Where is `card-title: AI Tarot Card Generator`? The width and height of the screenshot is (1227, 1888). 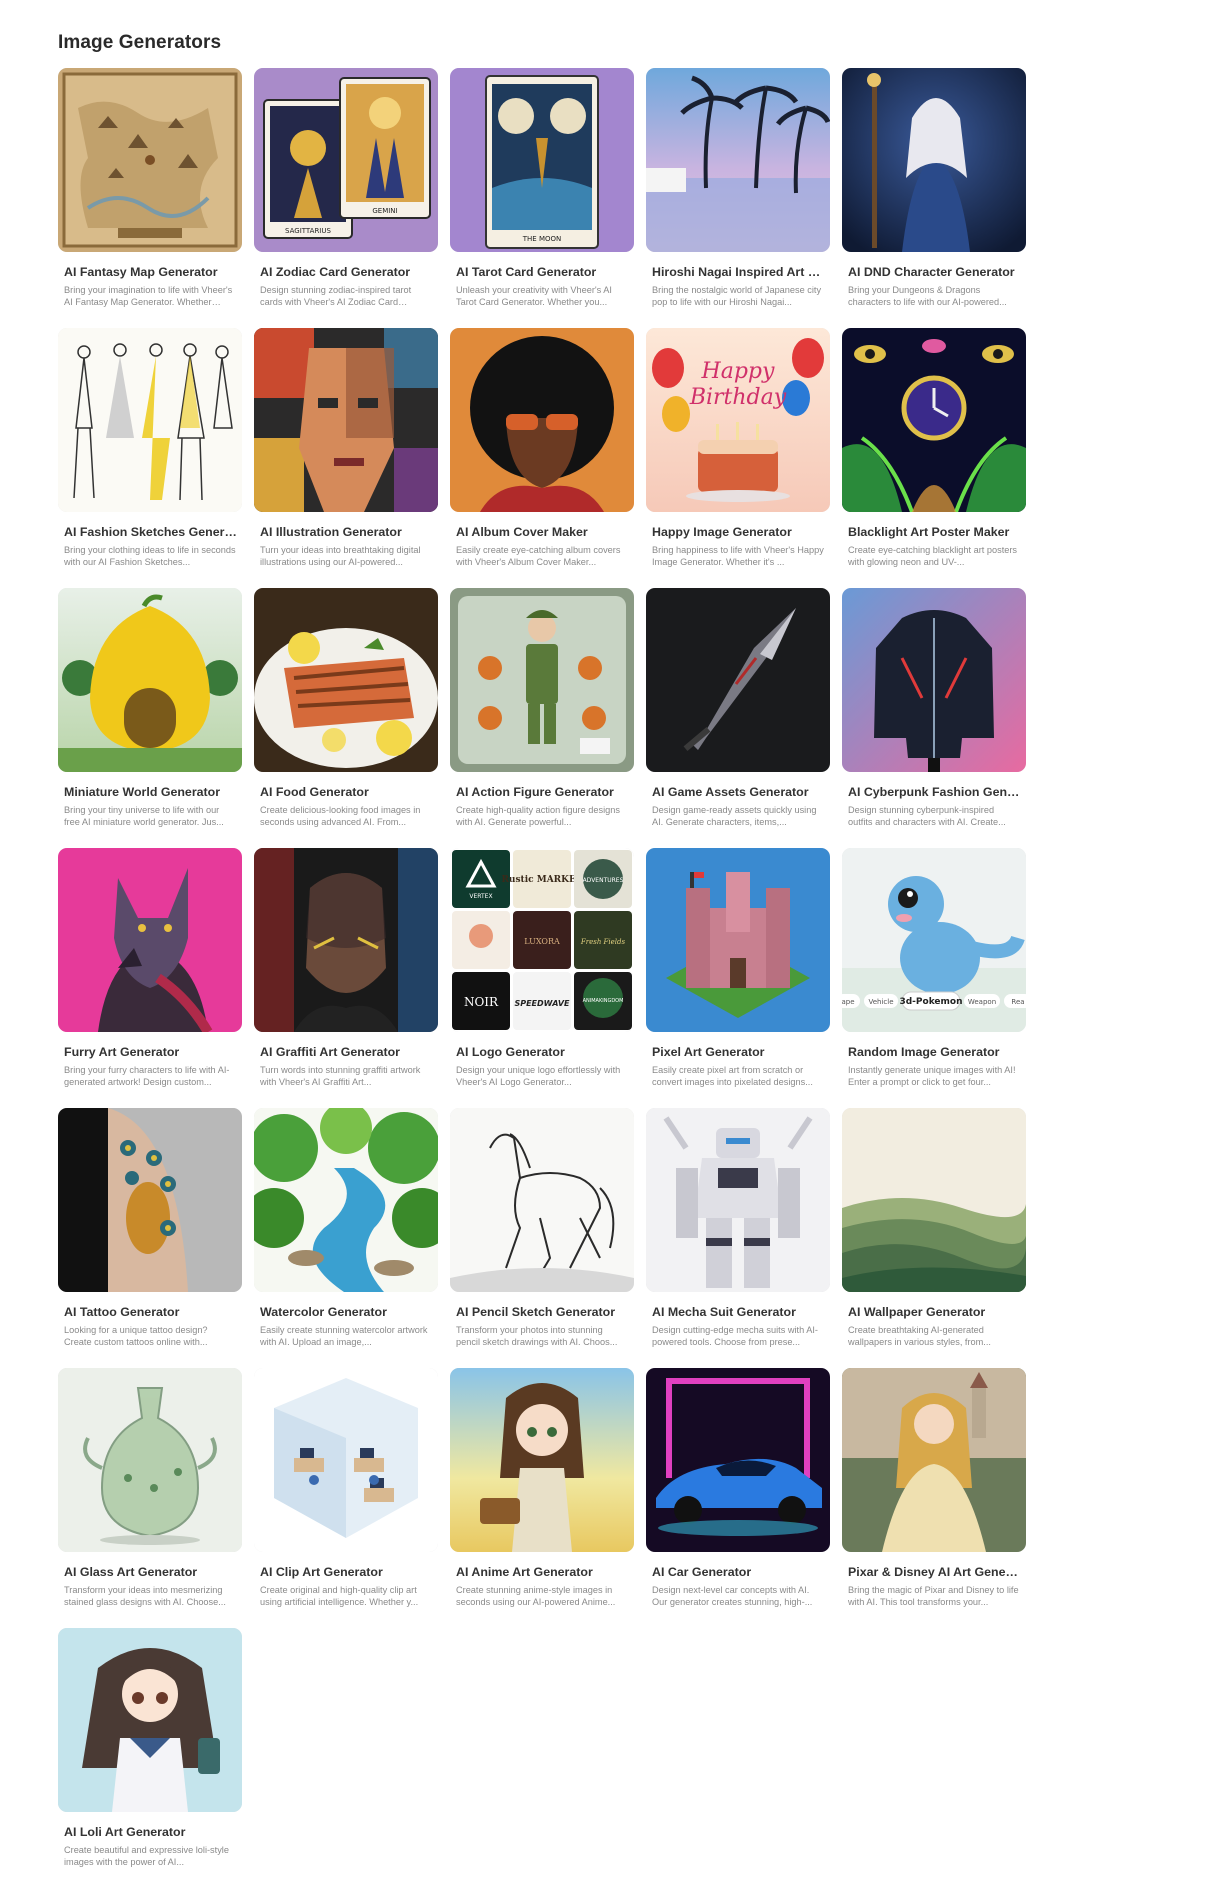
card-title: AI Tarot Card Generator is located at coordinates (543, 272).